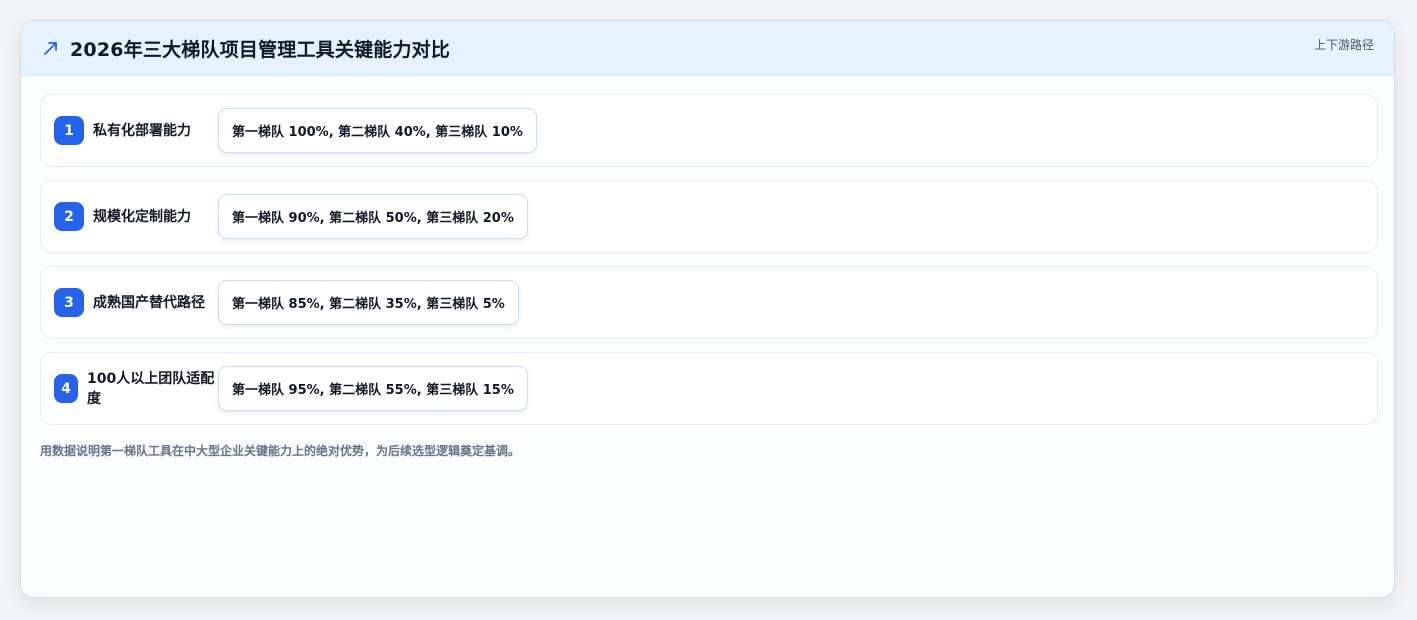 The width and height of the screenshot is (1417, 620). Describe the element at coordinates (368, 302) in the screenshot. I see `tier-values-pill: 第一梯队 85%, 第二梯队 35%, 第三梯队 5%` at that location.